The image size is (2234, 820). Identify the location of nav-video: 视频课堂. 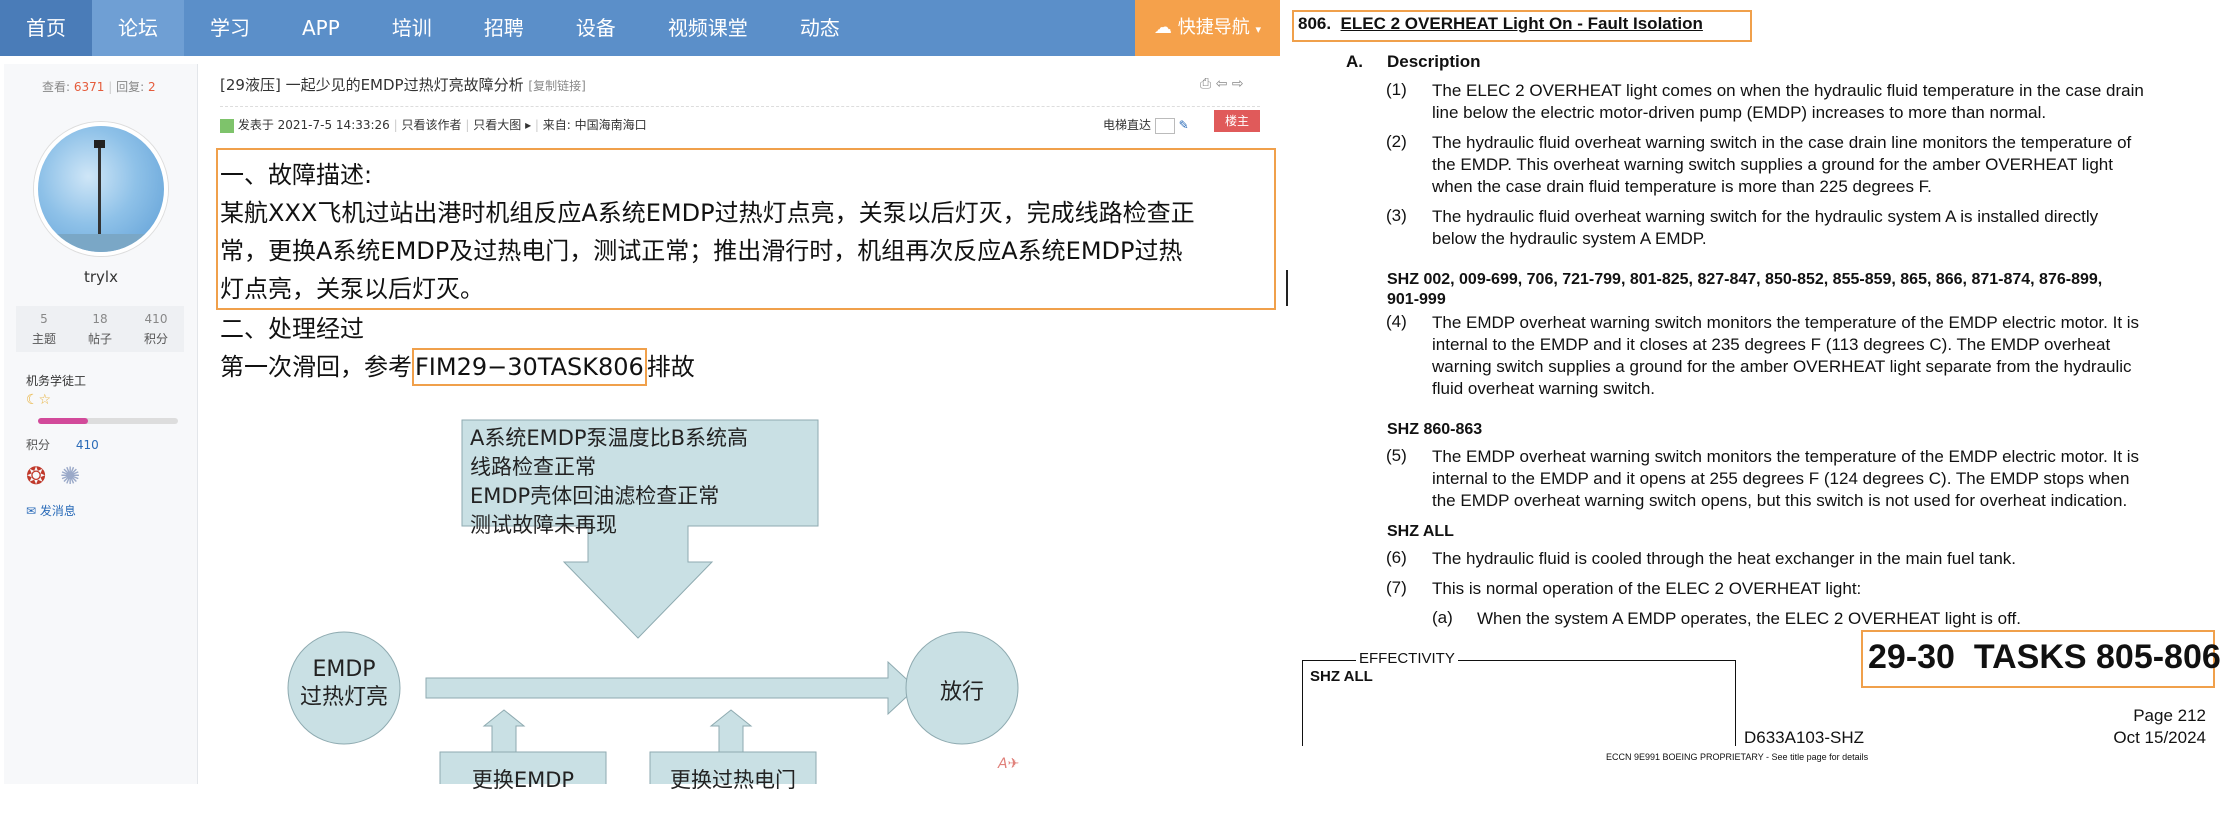
(708, 28).